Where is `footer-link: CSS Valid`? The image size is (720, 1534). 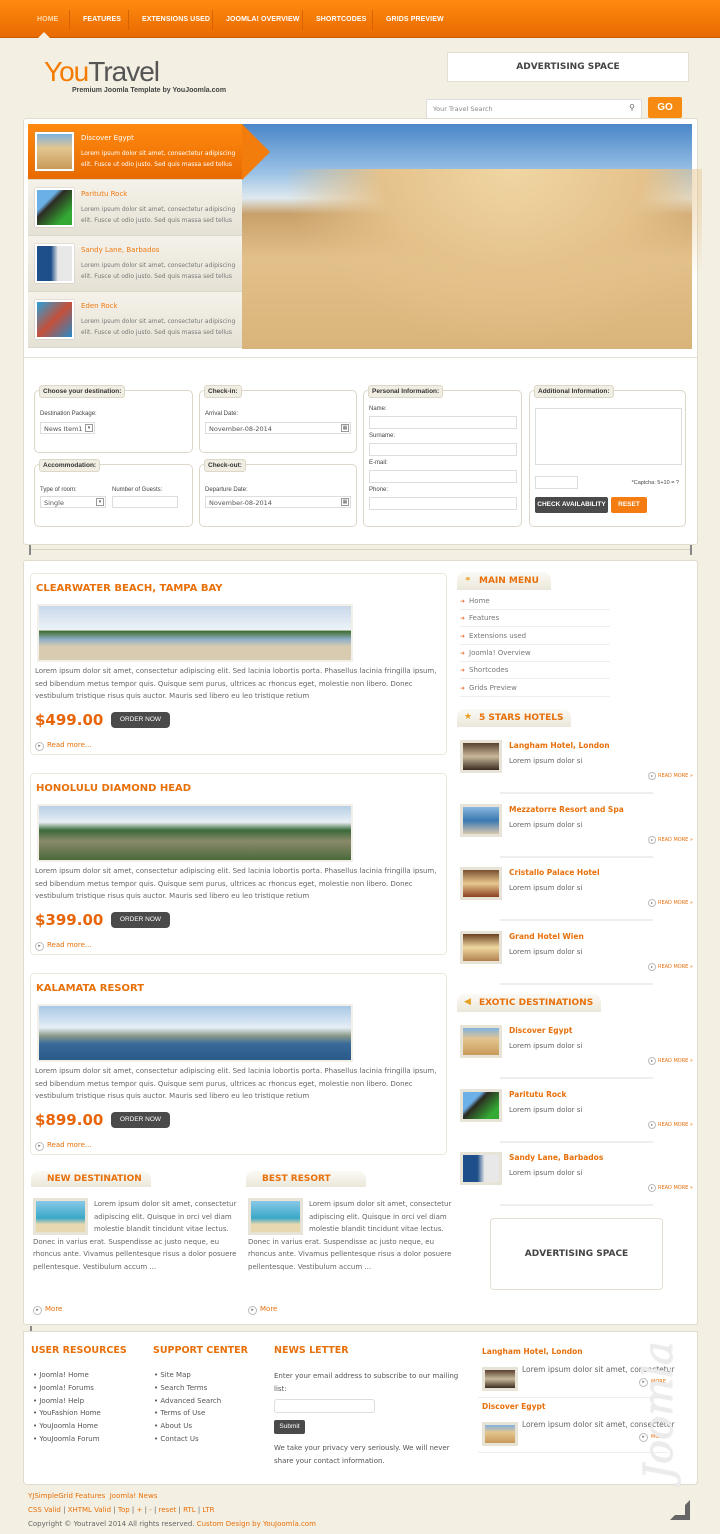 footer-link: CSS Valid is located at coordinates (44, 1510).